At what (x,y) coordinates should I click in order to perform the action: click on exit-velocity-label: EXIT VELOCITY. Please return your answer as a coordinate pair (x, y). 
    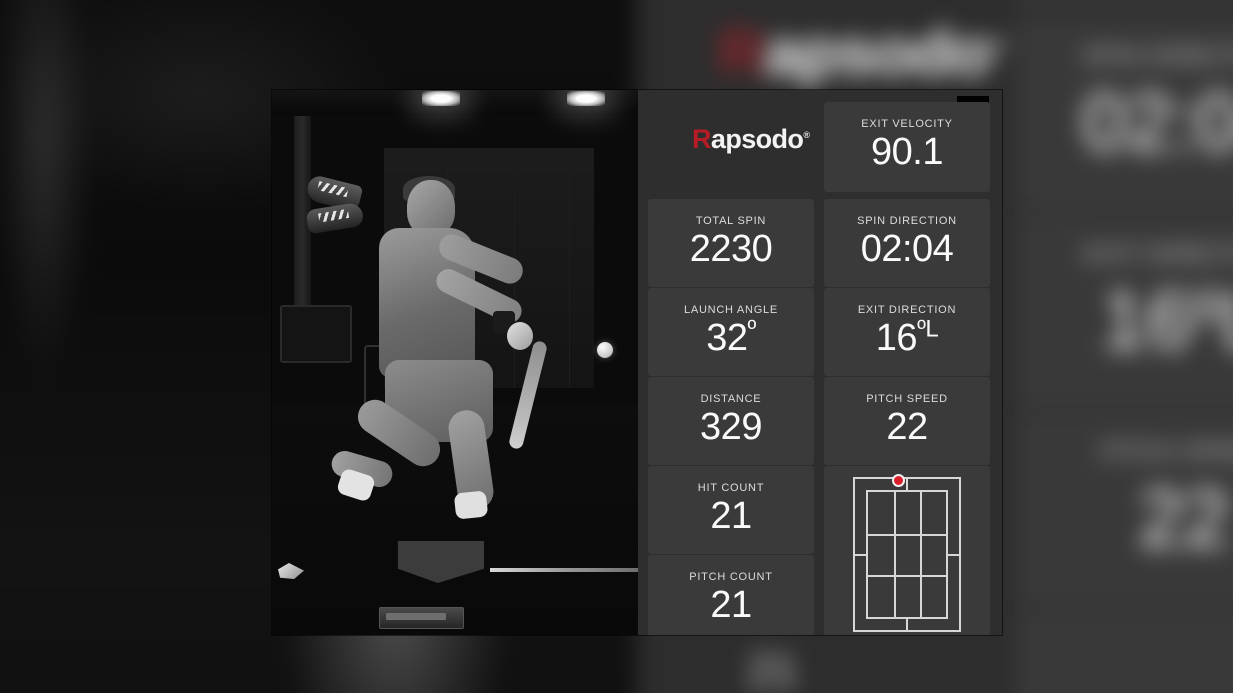
    Looking at the image, I should click on (907, 124).